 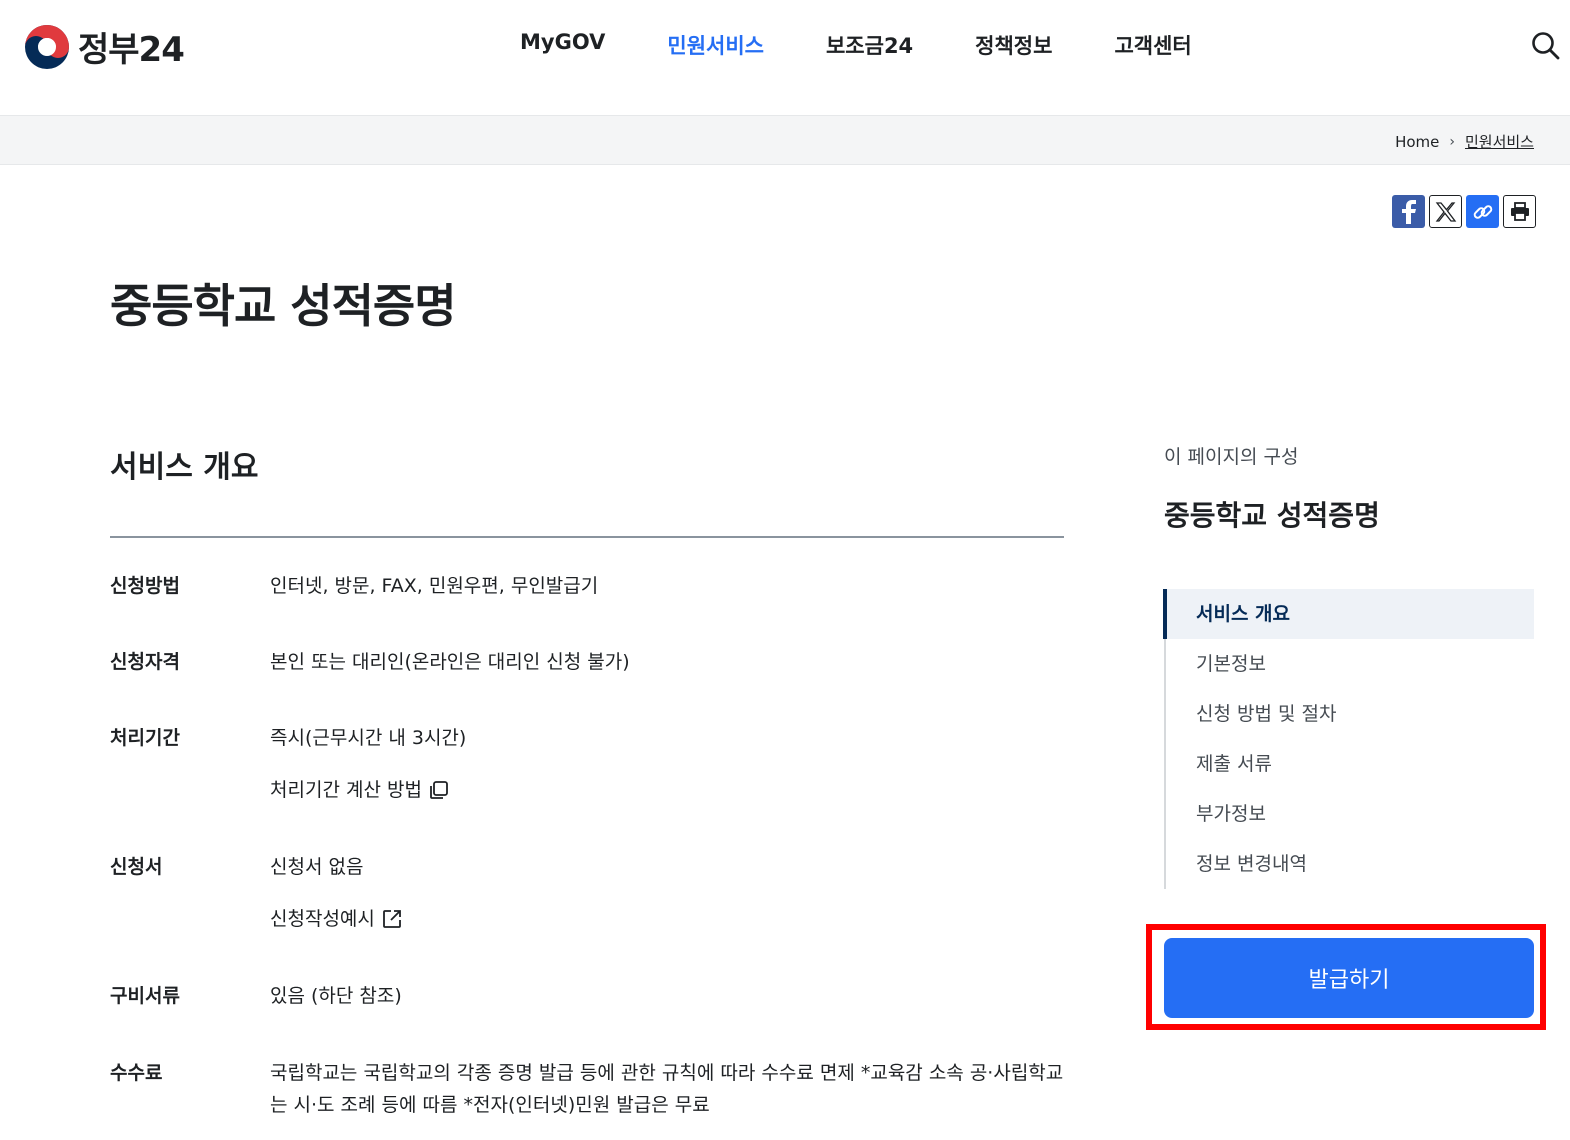 I want to click on info-value-group: 즉시(근무시간 내 3시간) 처리기간 계산 방법, so click(x=670, y=786).